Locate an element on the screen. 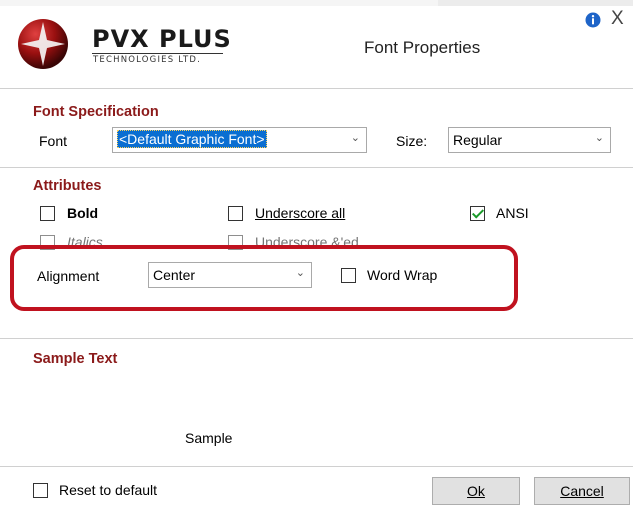  reset-checkbox is located at coordinates (40, 490).